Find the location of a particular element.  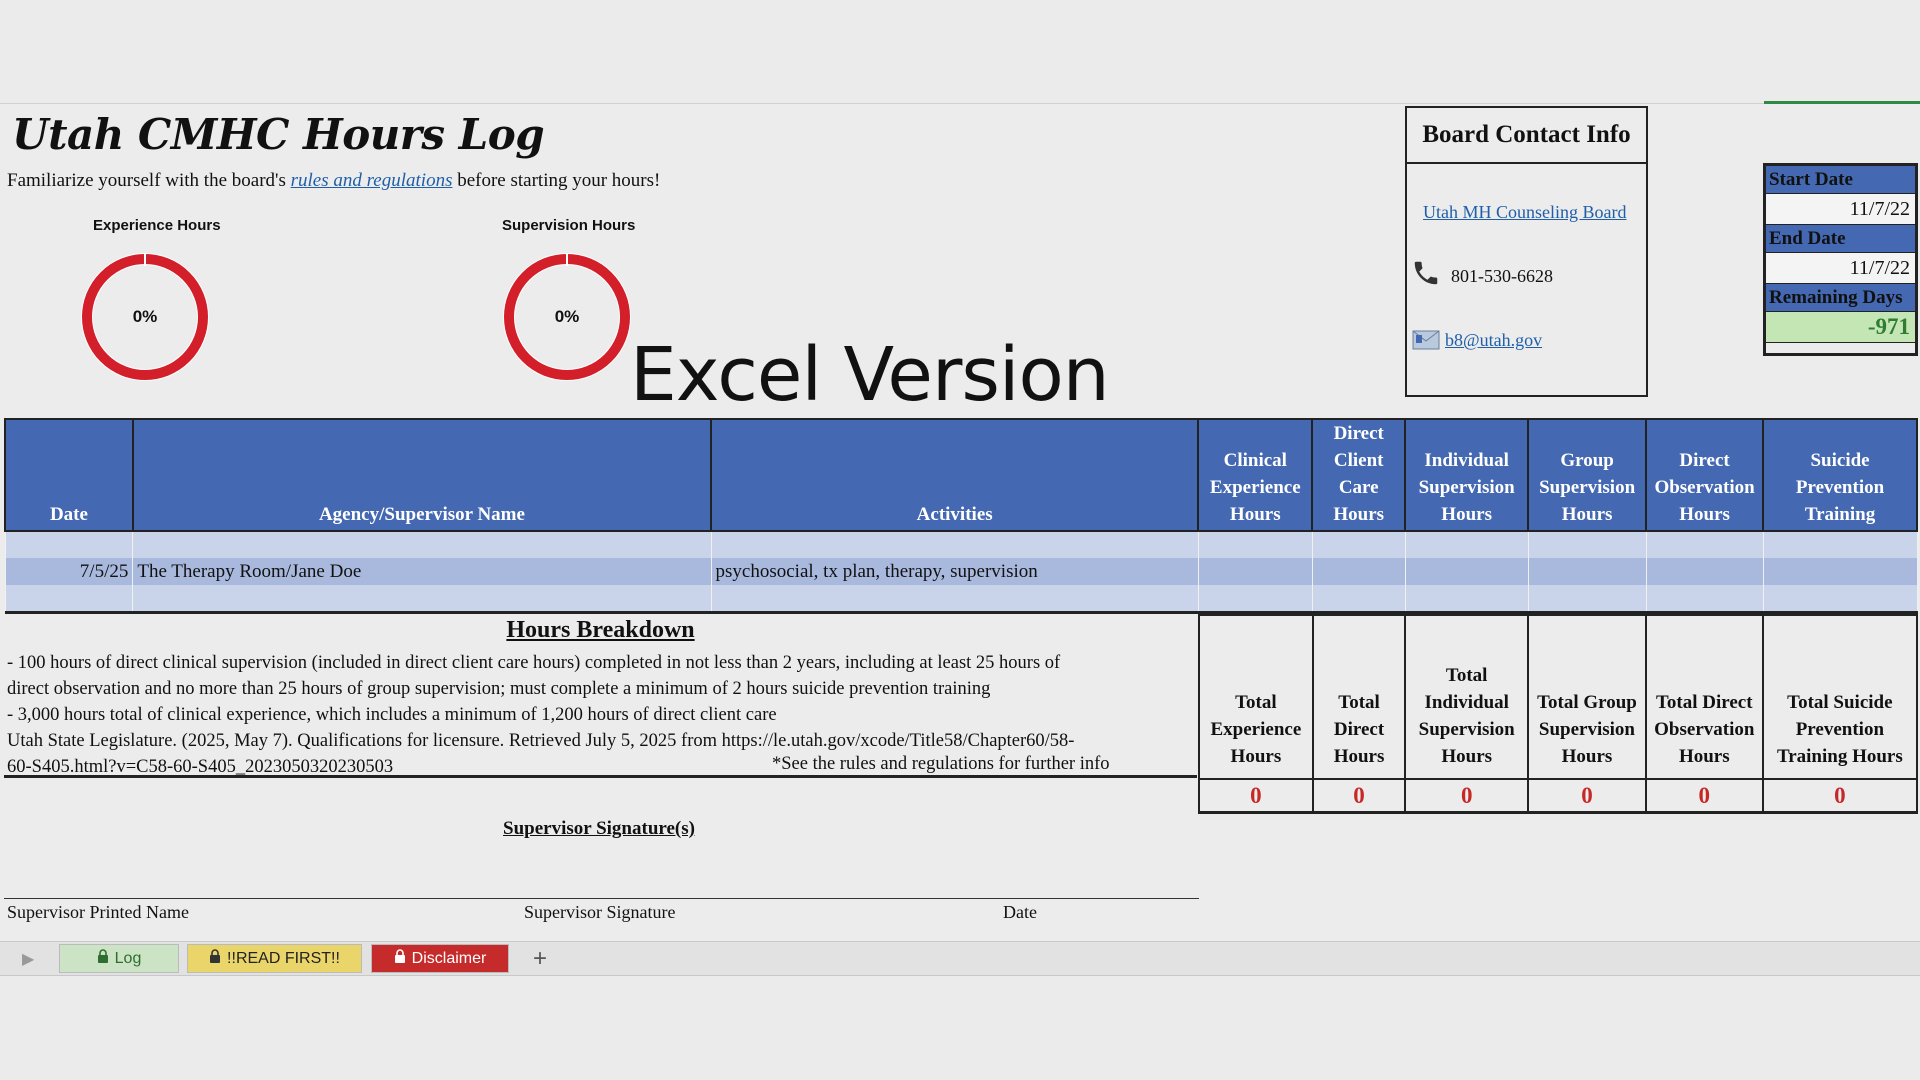

supervision-hours-label: Supervision Hours is located at coordinates (569, 225).